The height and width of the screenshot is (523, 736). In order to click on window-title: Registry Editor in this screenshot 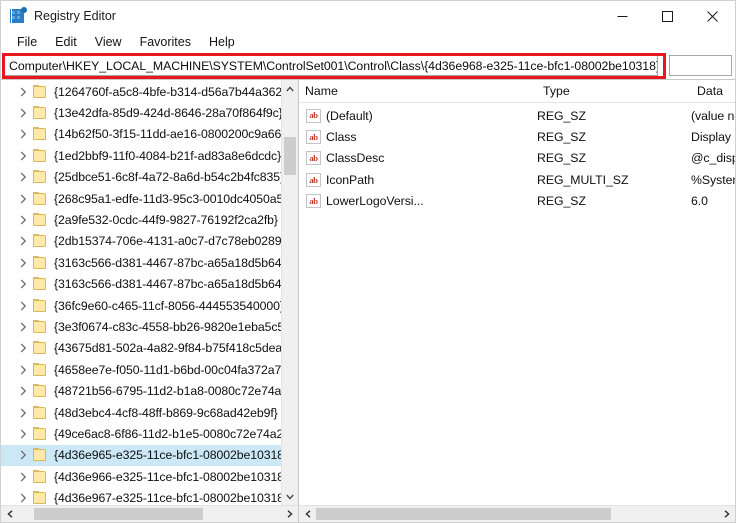, I will do `click(75, 16)`.